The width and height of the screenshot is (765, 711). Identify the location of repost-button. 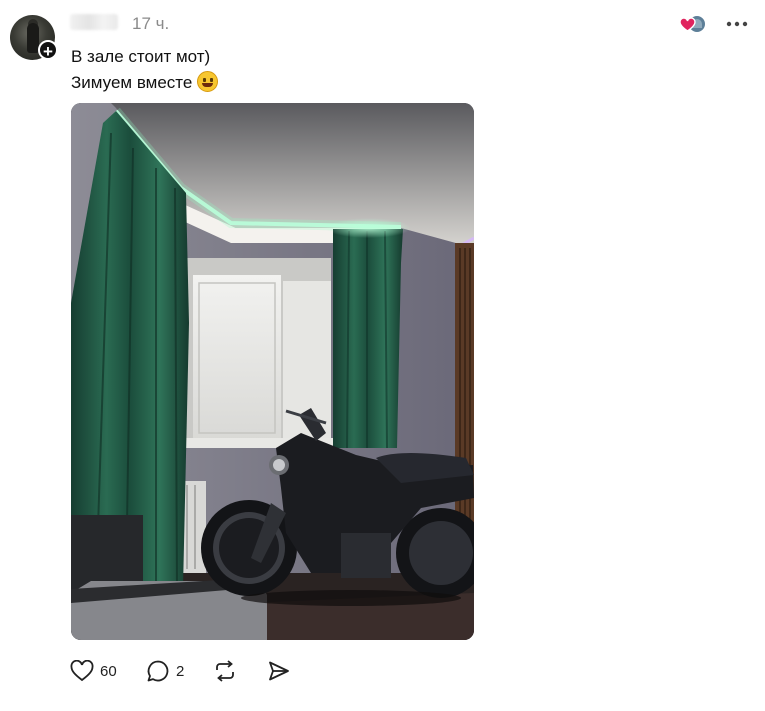
(225, 671).